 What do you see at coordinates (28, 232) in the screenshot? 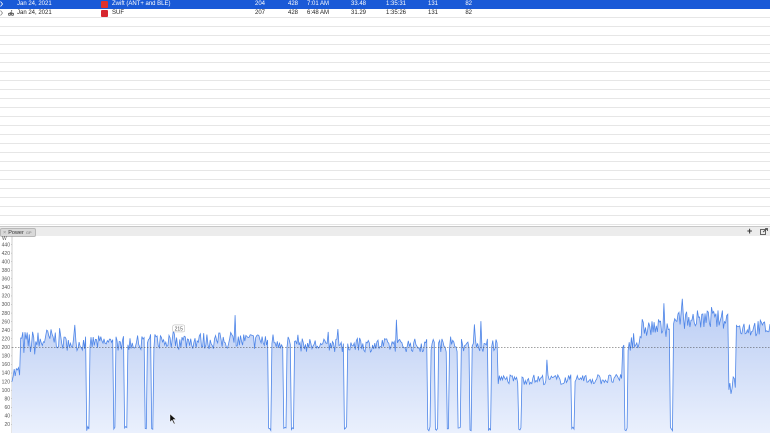
I see `tab-power-sub: GP` at bounding box center [28, 232].